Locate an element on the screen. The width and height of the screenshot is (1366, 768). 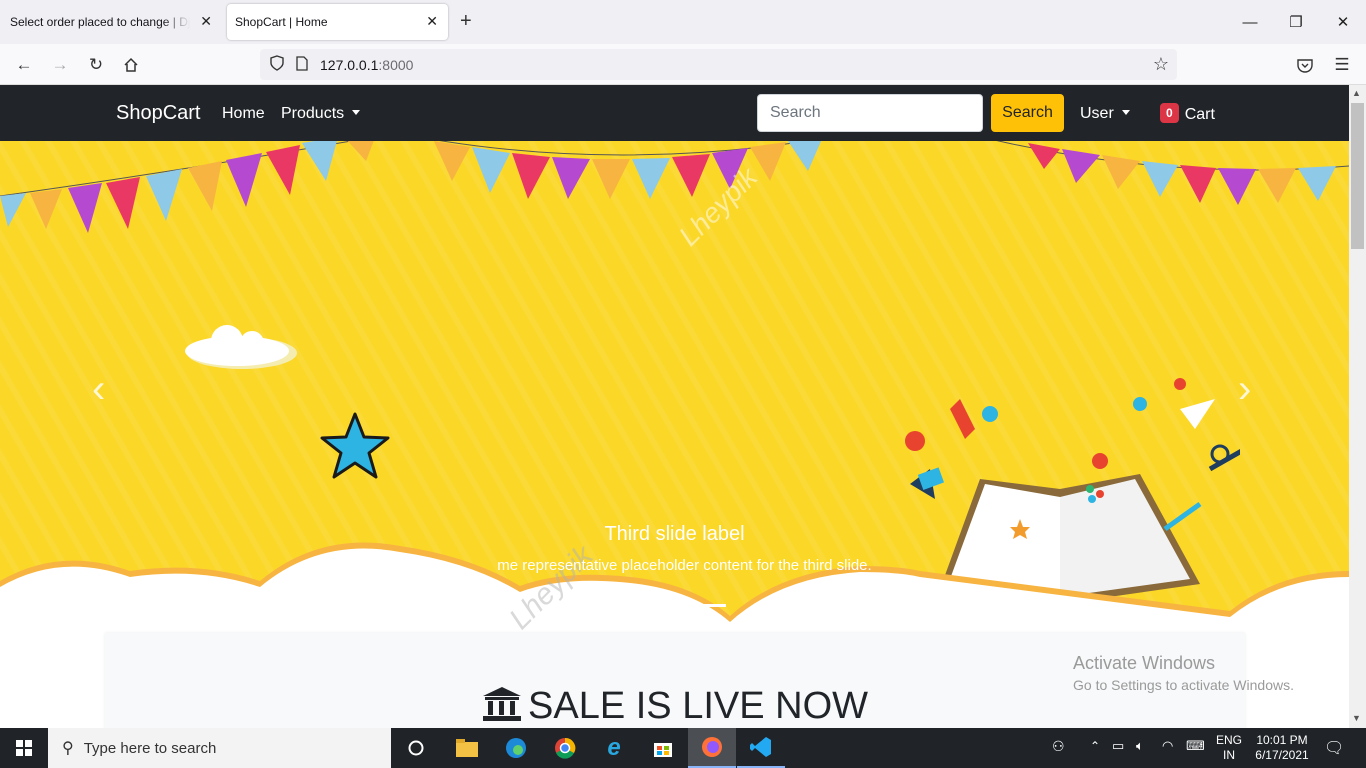
minimize-icon: — is located at coordinates (1250, 22).